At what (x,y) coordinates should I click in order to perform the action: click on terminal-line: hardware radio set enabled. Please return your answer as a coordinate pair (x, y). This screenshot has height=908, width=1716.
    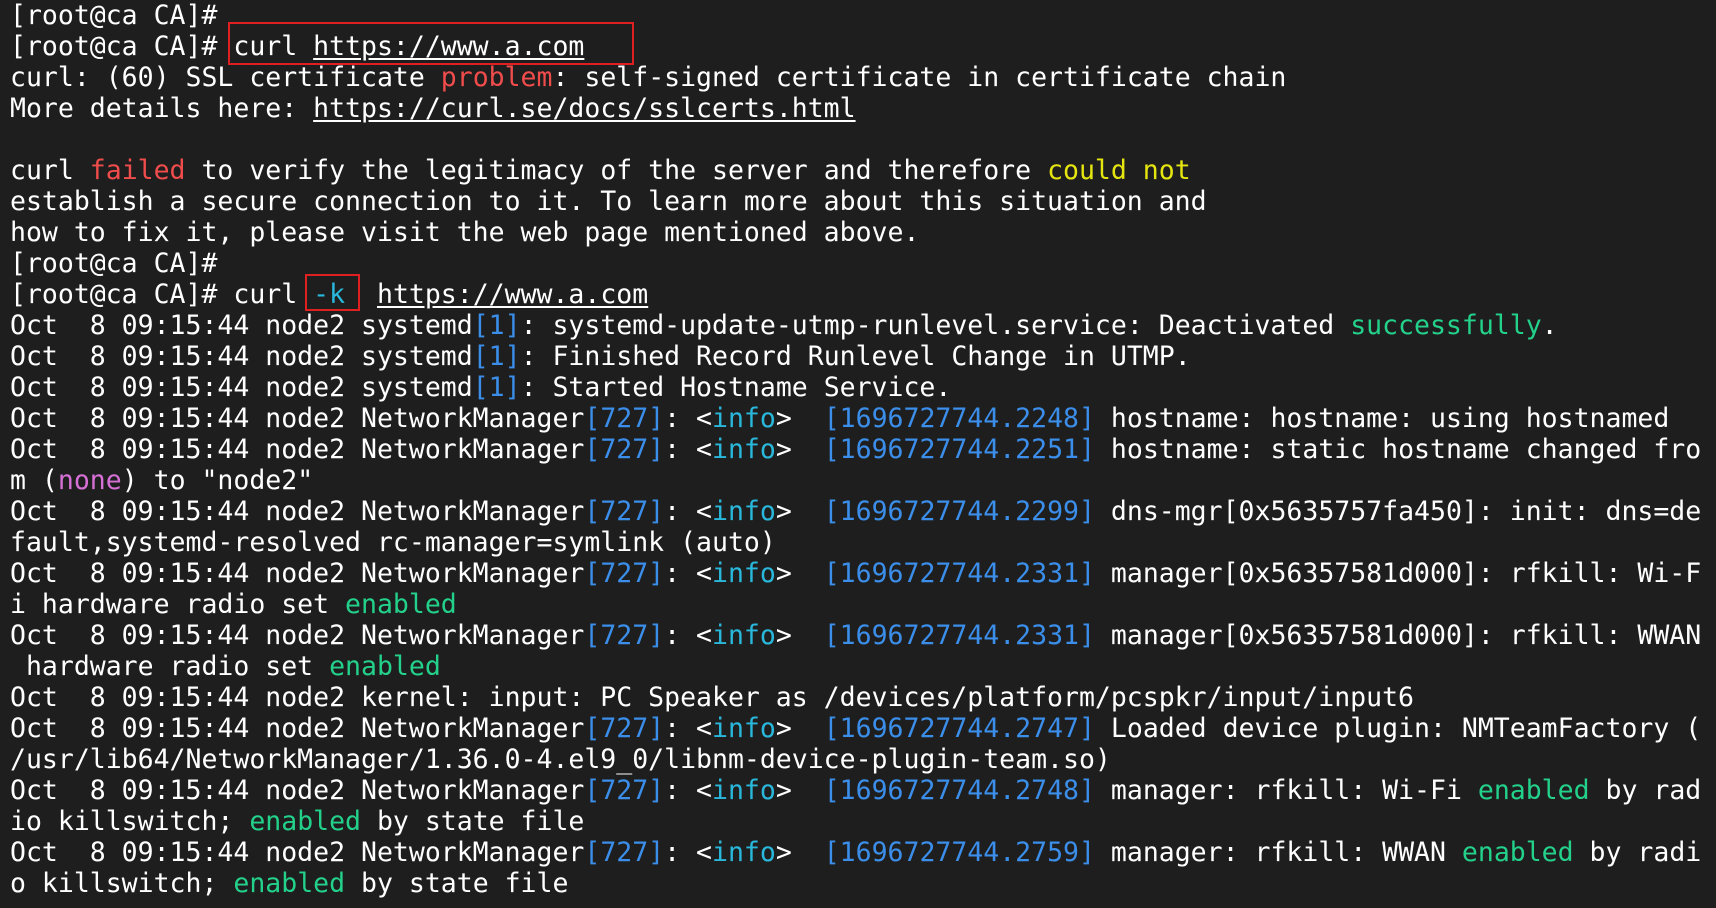
    Looking at the image, I should click on (860, 666).